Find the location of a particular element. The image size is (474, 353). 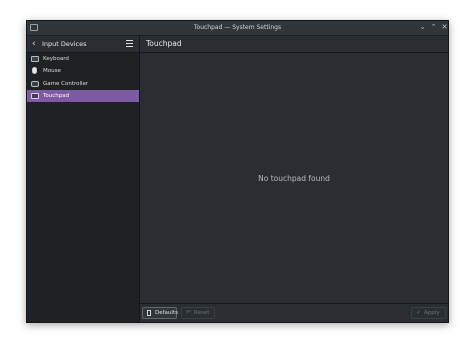

nav-list: Keyboard Mouse Game Controller Touchpad is located at coordinates (83, 78).